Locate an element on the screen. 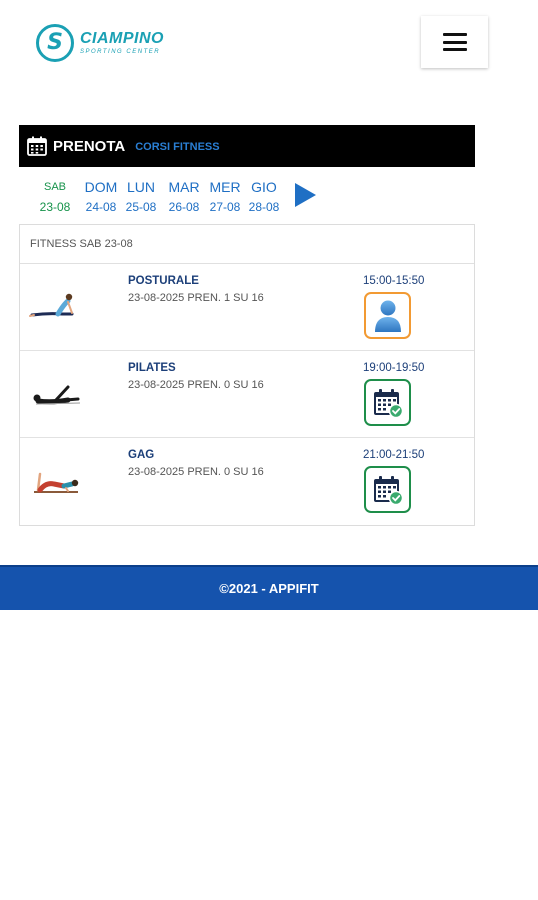 The height and width of the screenshot is (900, 538). menu-button is located at coordinates (454, 42).